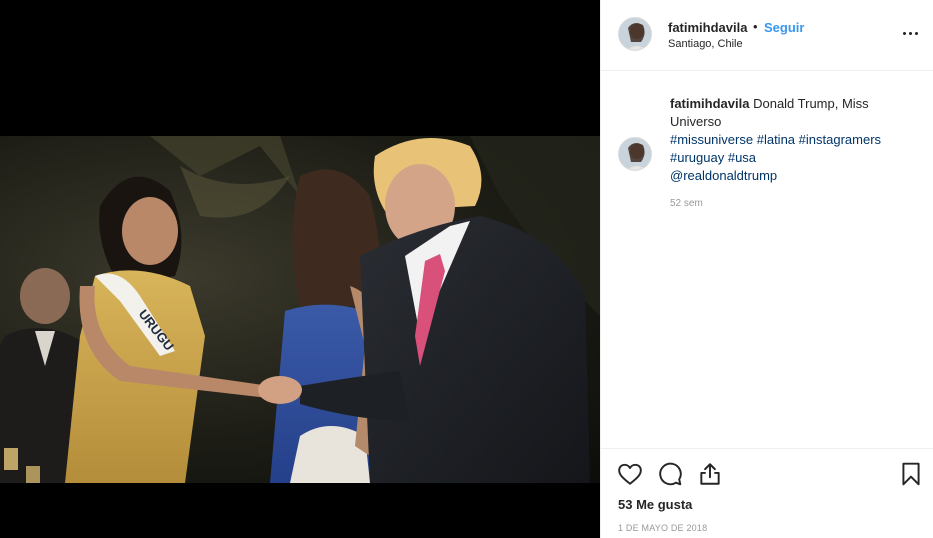 The width and height of the screenshot is (933, 538). I want to click on mention-link: @realdonaldtrump, so click(723, 175).